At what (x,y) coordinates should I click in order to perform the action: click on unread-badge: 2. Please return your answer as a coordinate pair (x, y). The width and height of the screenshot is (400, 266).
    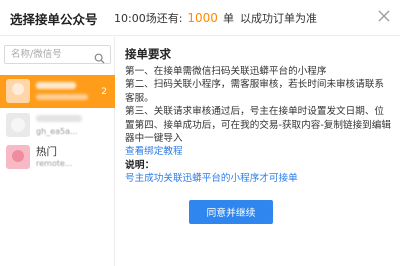
    Looking at the image, I should click on (104, 92).